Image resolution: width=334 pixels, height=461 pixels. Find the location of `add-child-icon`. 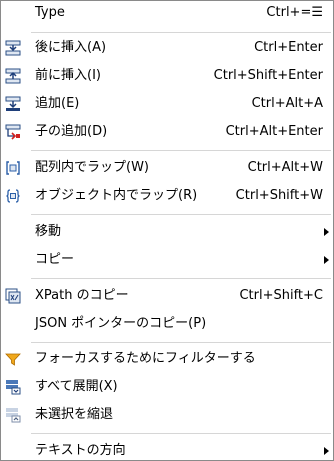

add-child-icon is located at coordinates (13, 132).